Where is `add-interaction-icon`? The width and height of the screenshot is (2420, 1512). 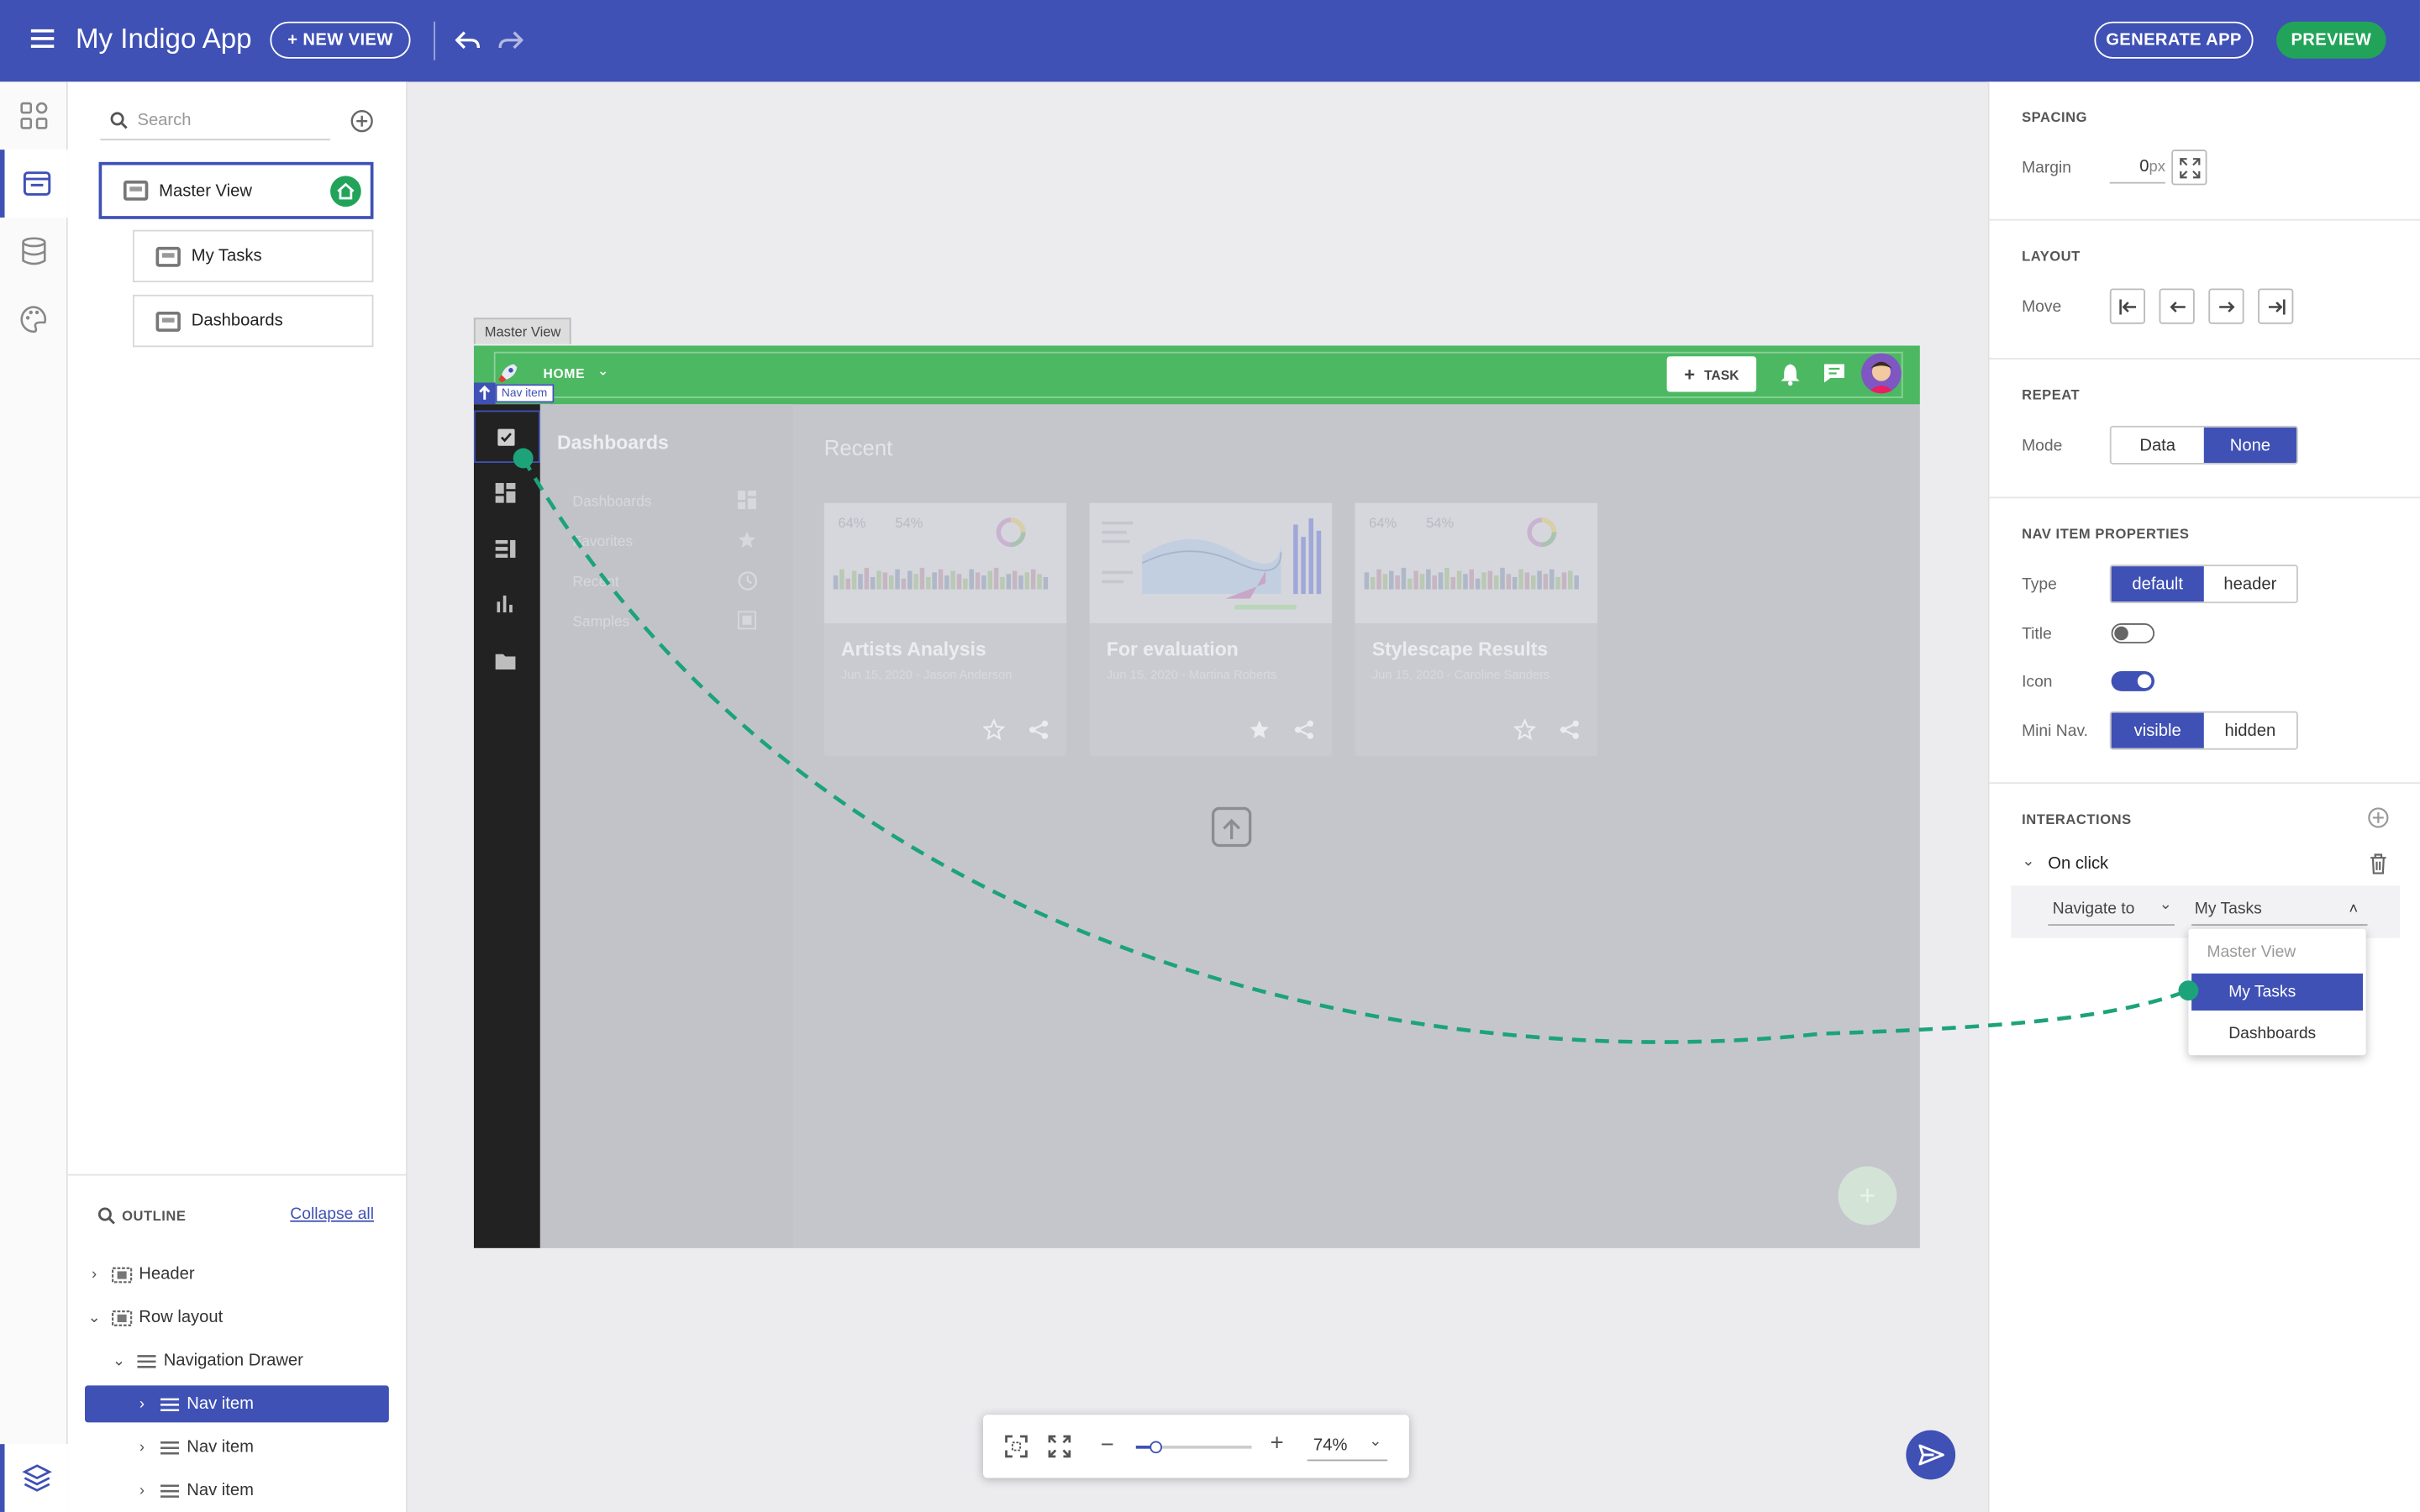
add-interaction-icon is located at coordinates (2378, 818).